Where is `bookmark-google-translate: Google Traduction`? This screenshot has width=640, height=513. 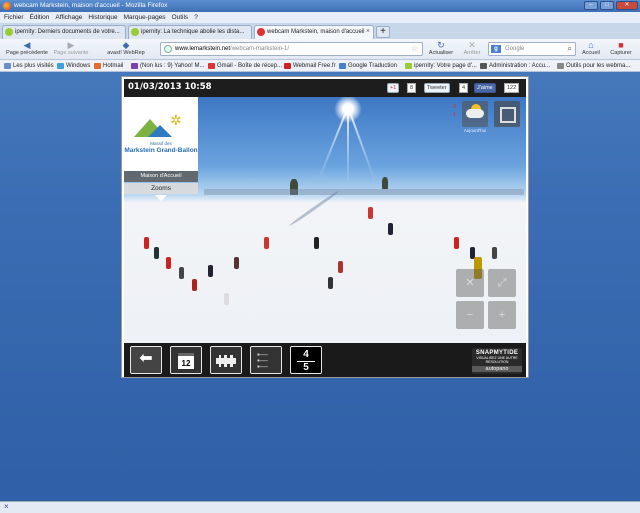
bookmark-google-translate: Google Traduction is located at coordinates (368, 65).